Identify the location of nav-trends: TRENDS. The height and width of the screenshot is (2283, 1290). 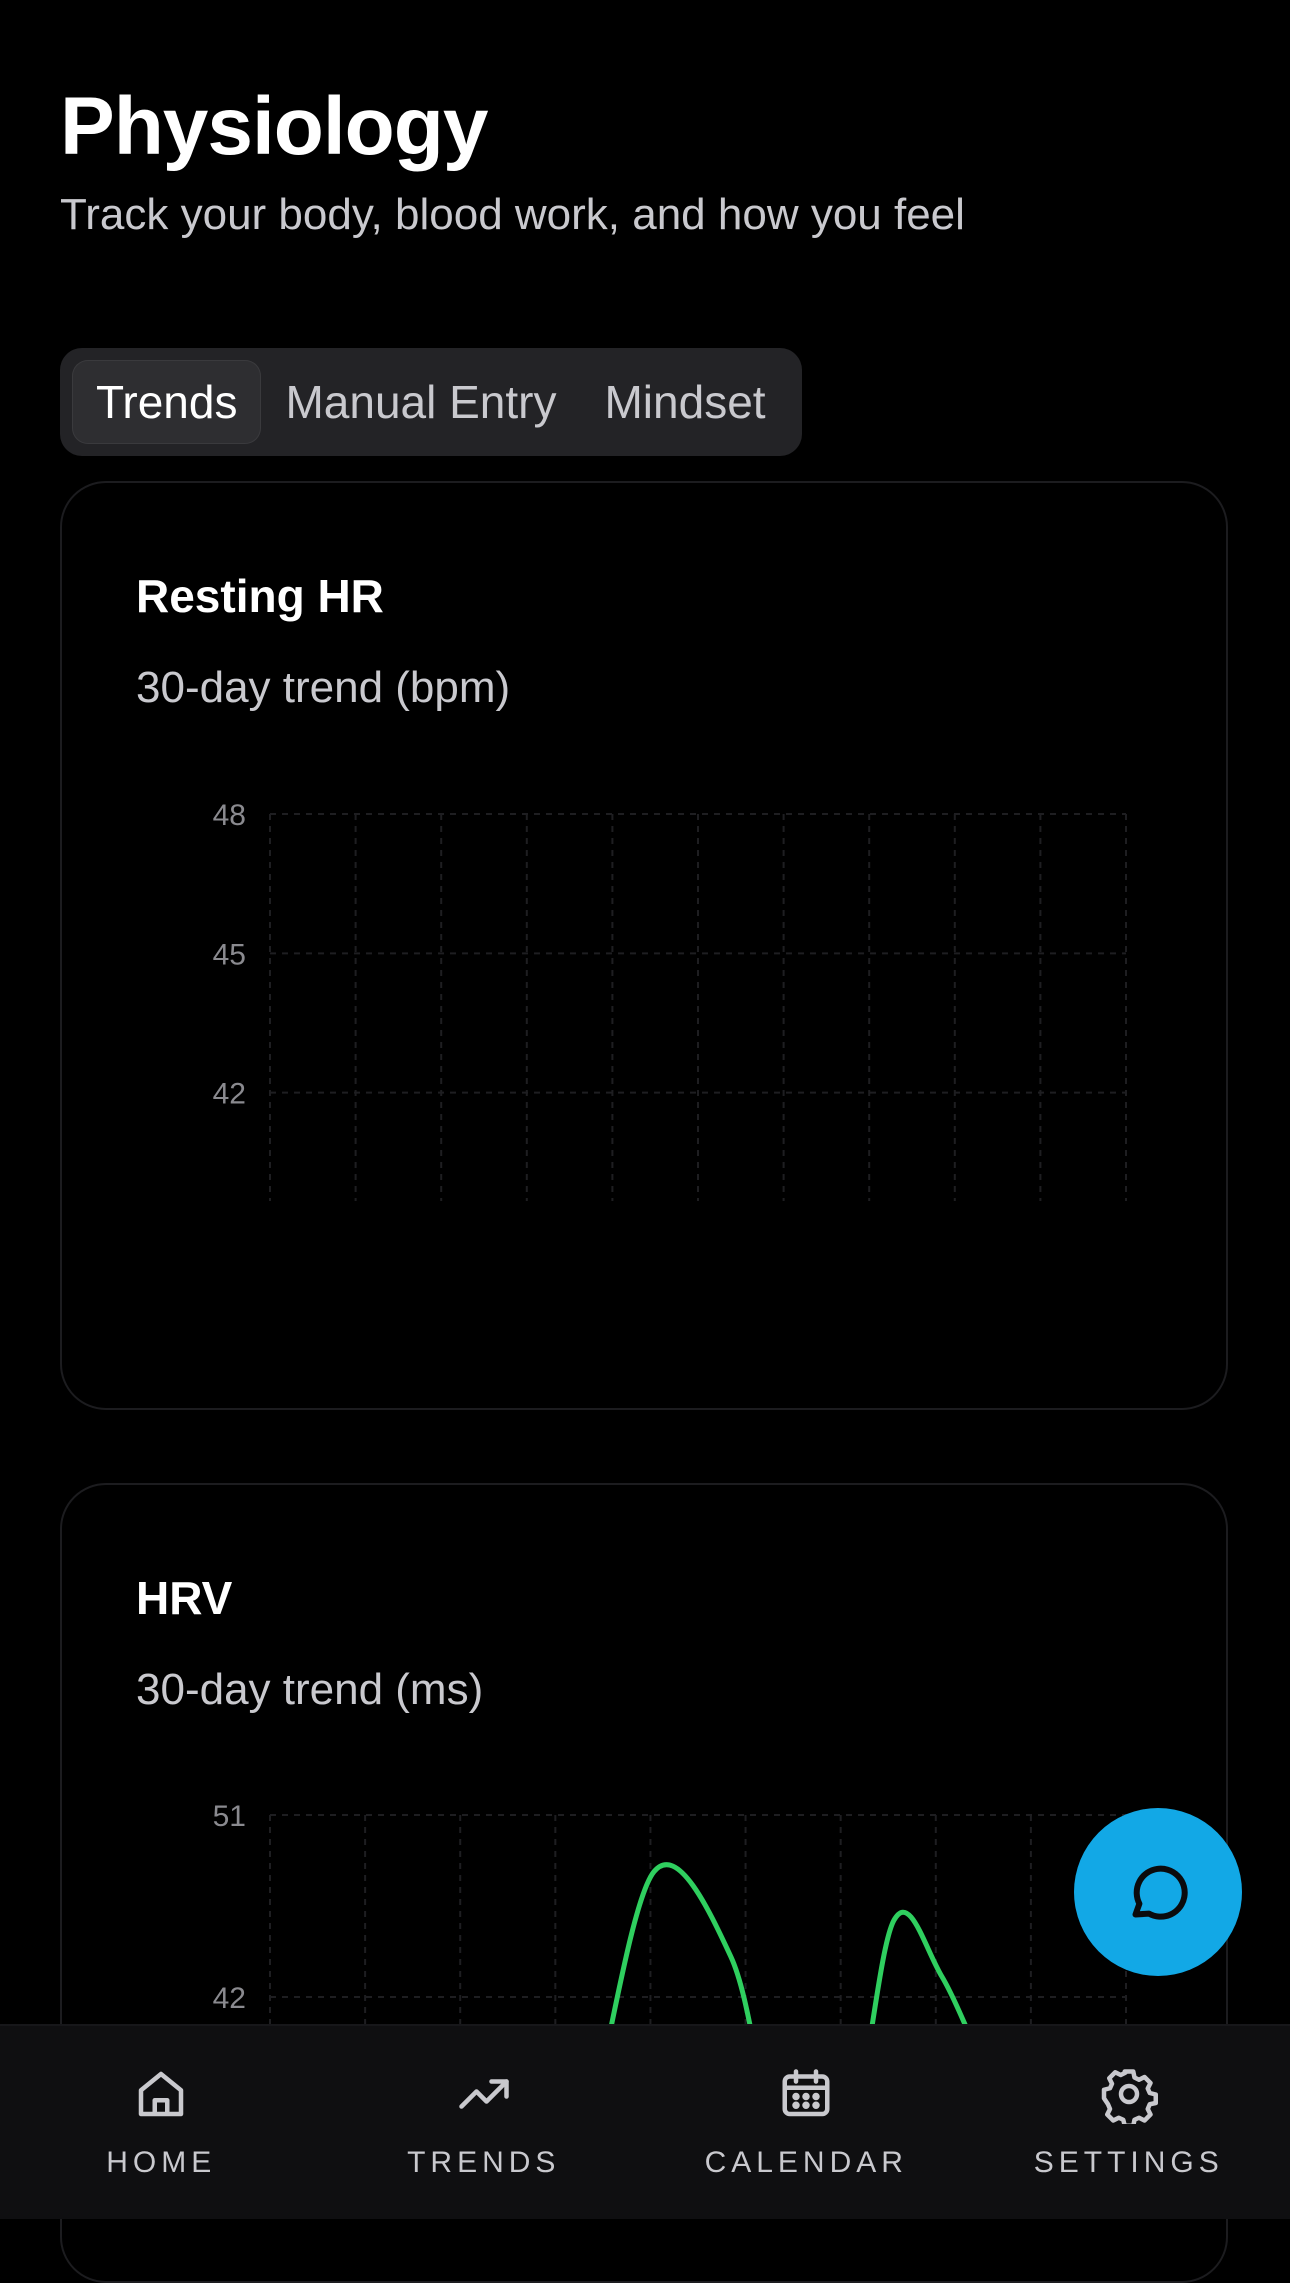
(484, 2122).